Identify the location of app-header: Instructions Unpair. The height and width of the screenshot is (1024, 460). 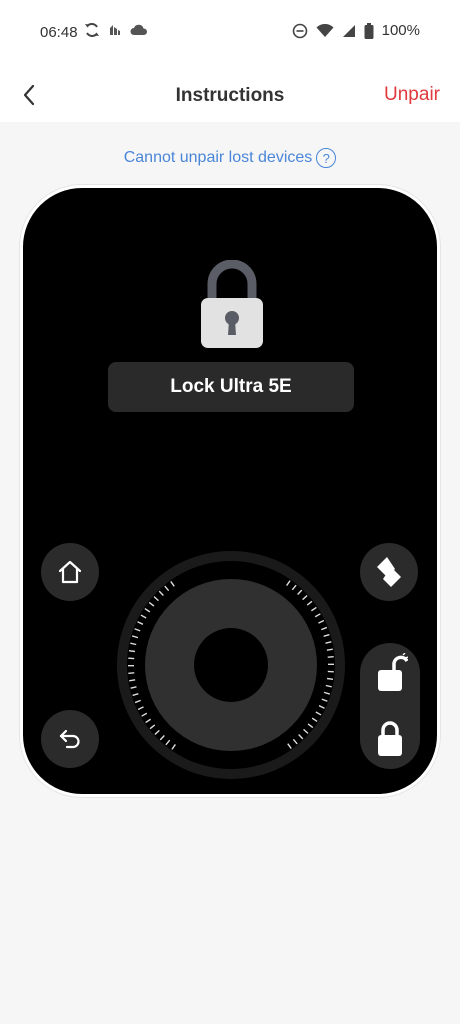
(230, 95).